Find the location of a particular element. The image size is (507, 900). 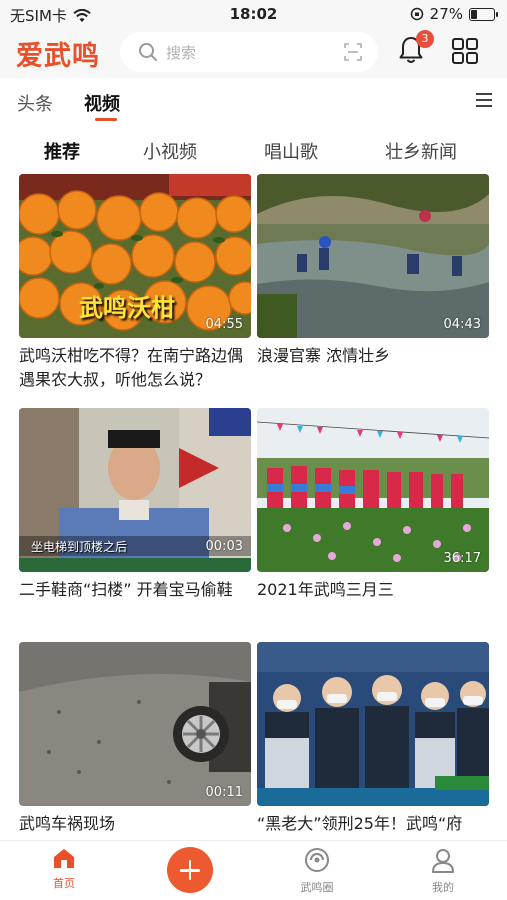

thumbnail-overlay-text: 坐电梯到顶楼之后 is located at coordinates (79, 547).